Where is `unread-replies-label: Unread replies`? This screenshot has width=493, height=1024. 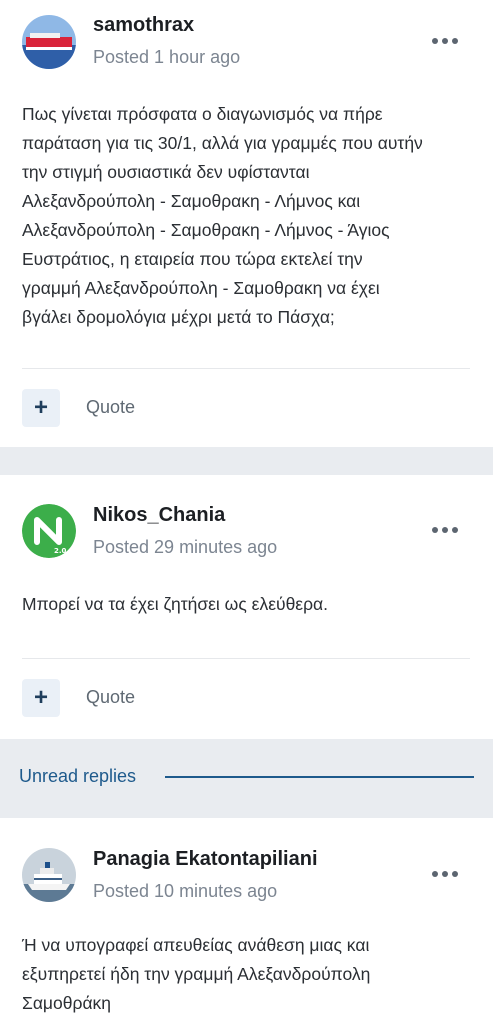
unread-replies-label: Unread replies is located at coordinates (78, 776).